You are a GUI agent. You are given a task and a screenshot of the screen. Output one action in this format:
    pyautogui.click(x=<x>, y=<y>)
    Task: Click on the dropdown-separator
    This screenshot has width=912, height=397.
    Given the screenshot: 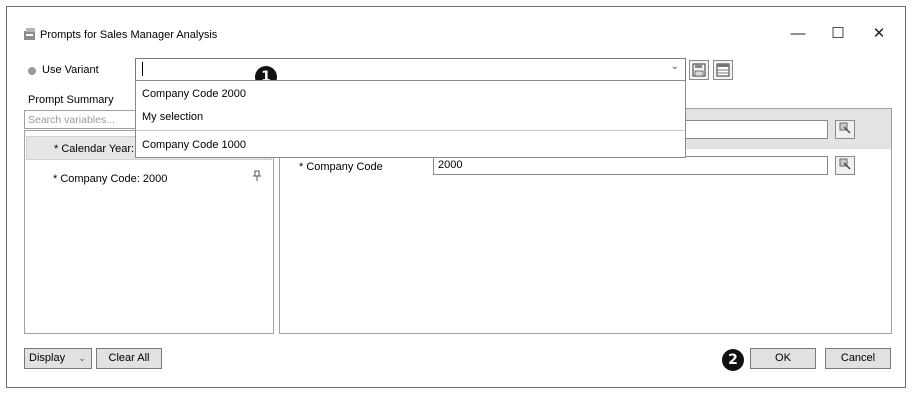 What is the action you would take?
    pyautogui.click(x=410, y=130)
    